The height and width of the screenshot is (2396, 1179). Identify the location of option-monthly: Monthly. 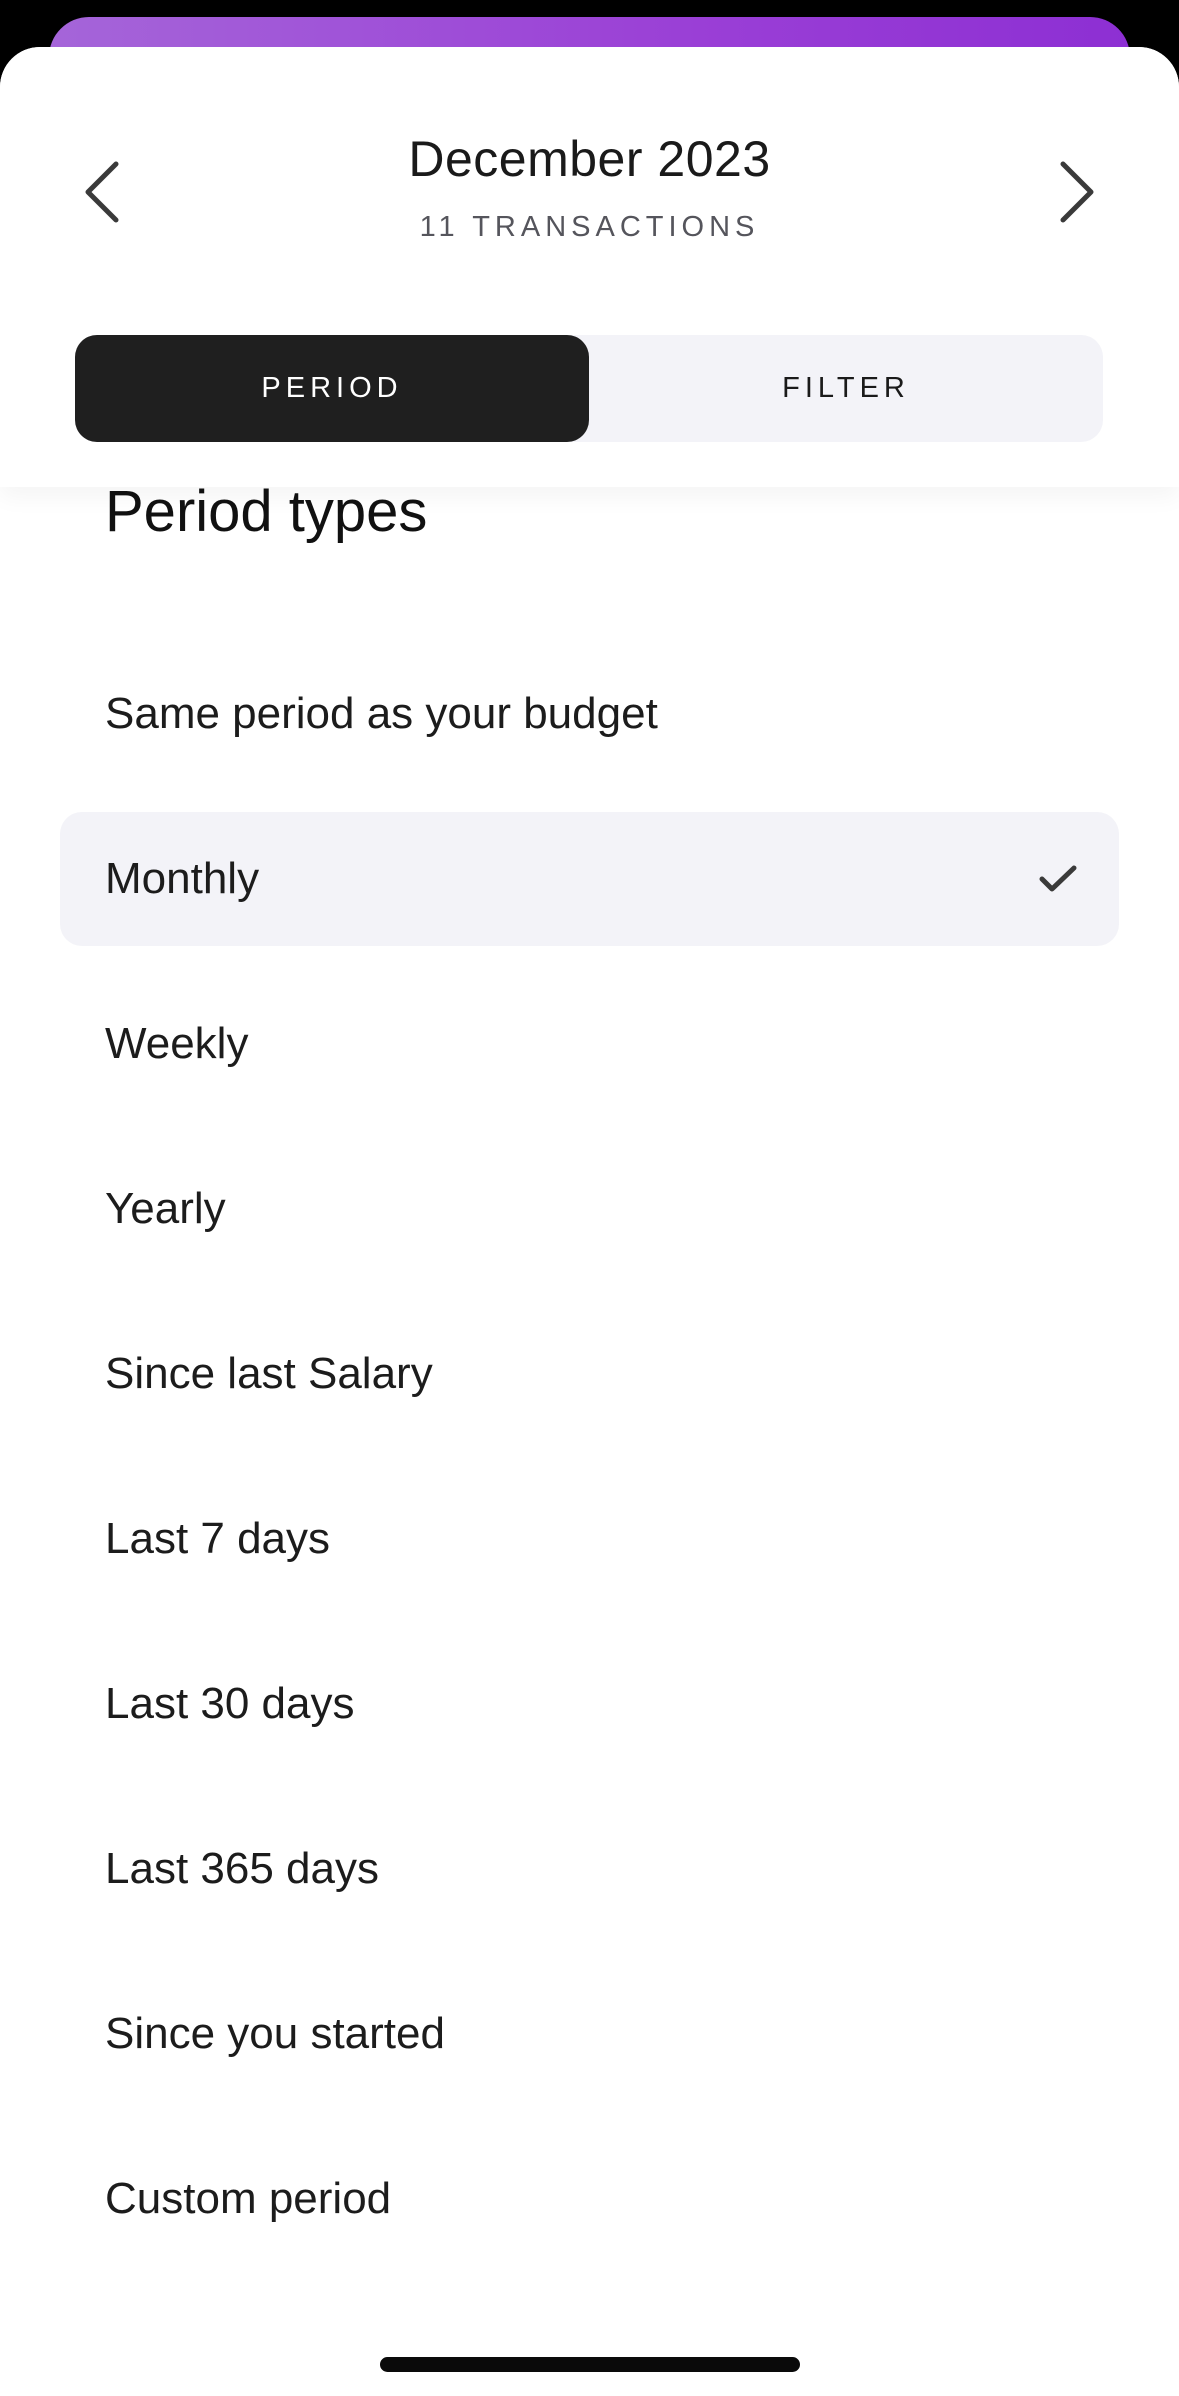
(589, 879).